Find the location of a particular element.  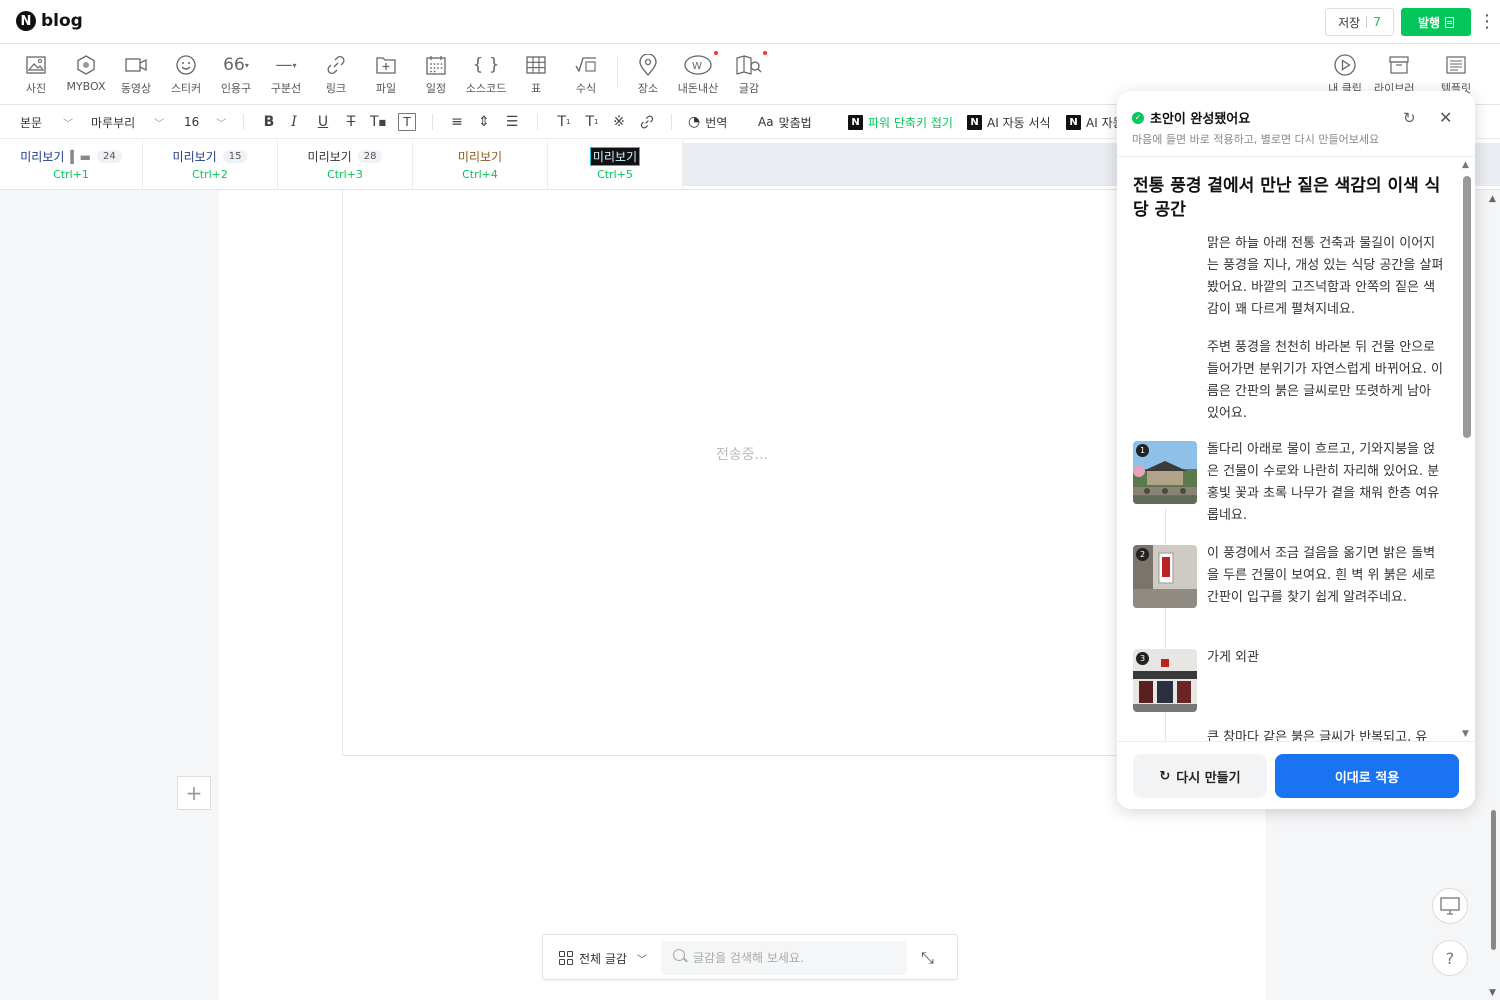

refresh-icon: ↻ is located at coordinates (1409, 118).